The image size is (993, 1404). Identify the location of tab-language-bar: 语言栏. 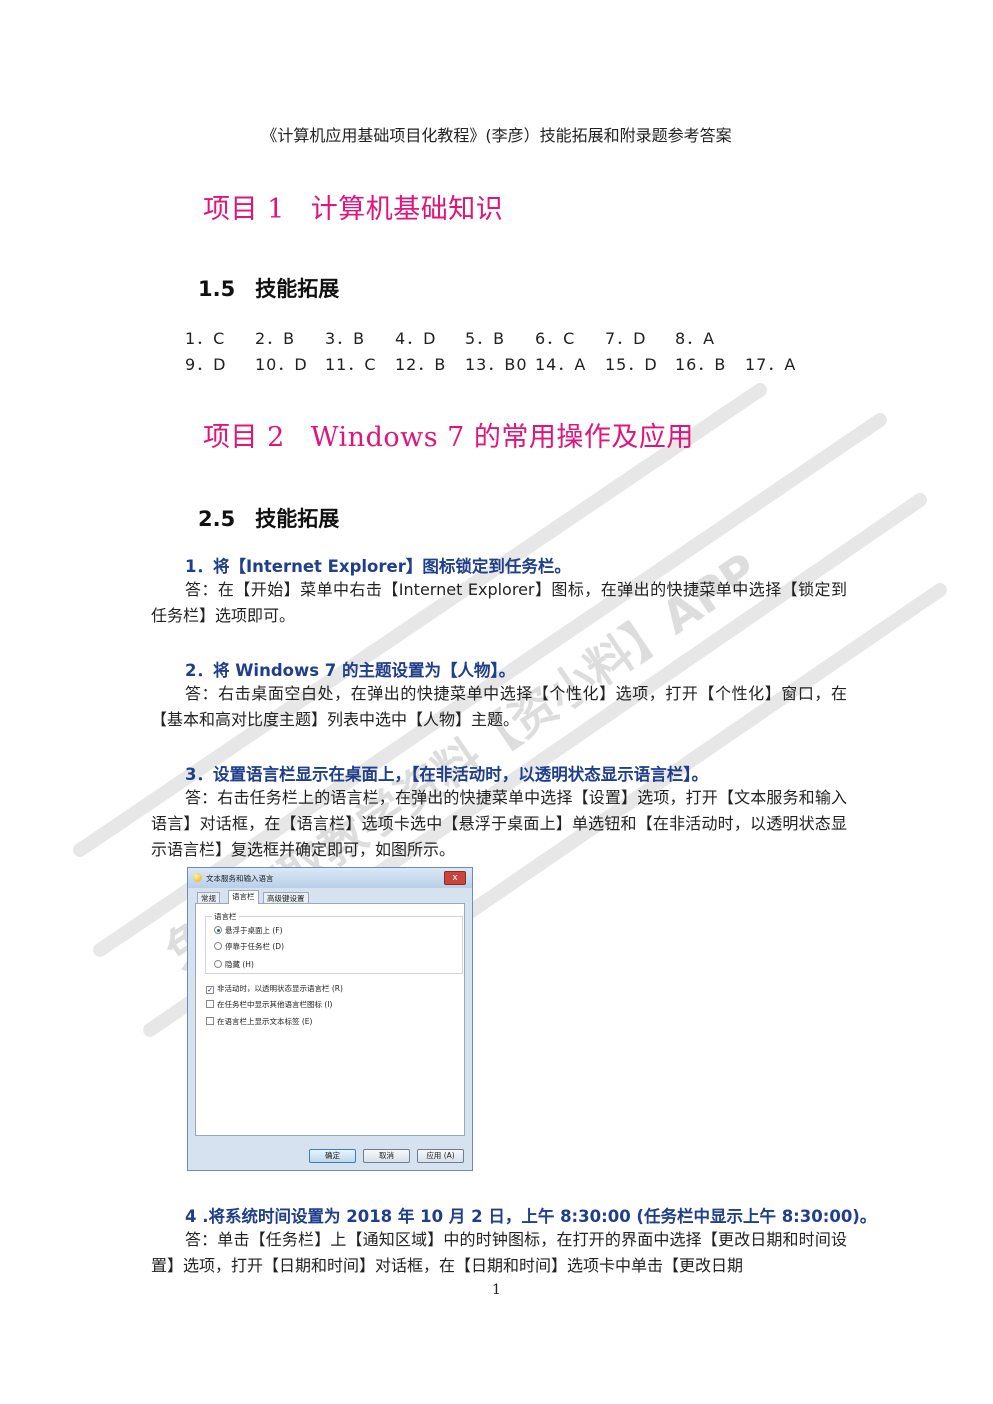
(243, 897).